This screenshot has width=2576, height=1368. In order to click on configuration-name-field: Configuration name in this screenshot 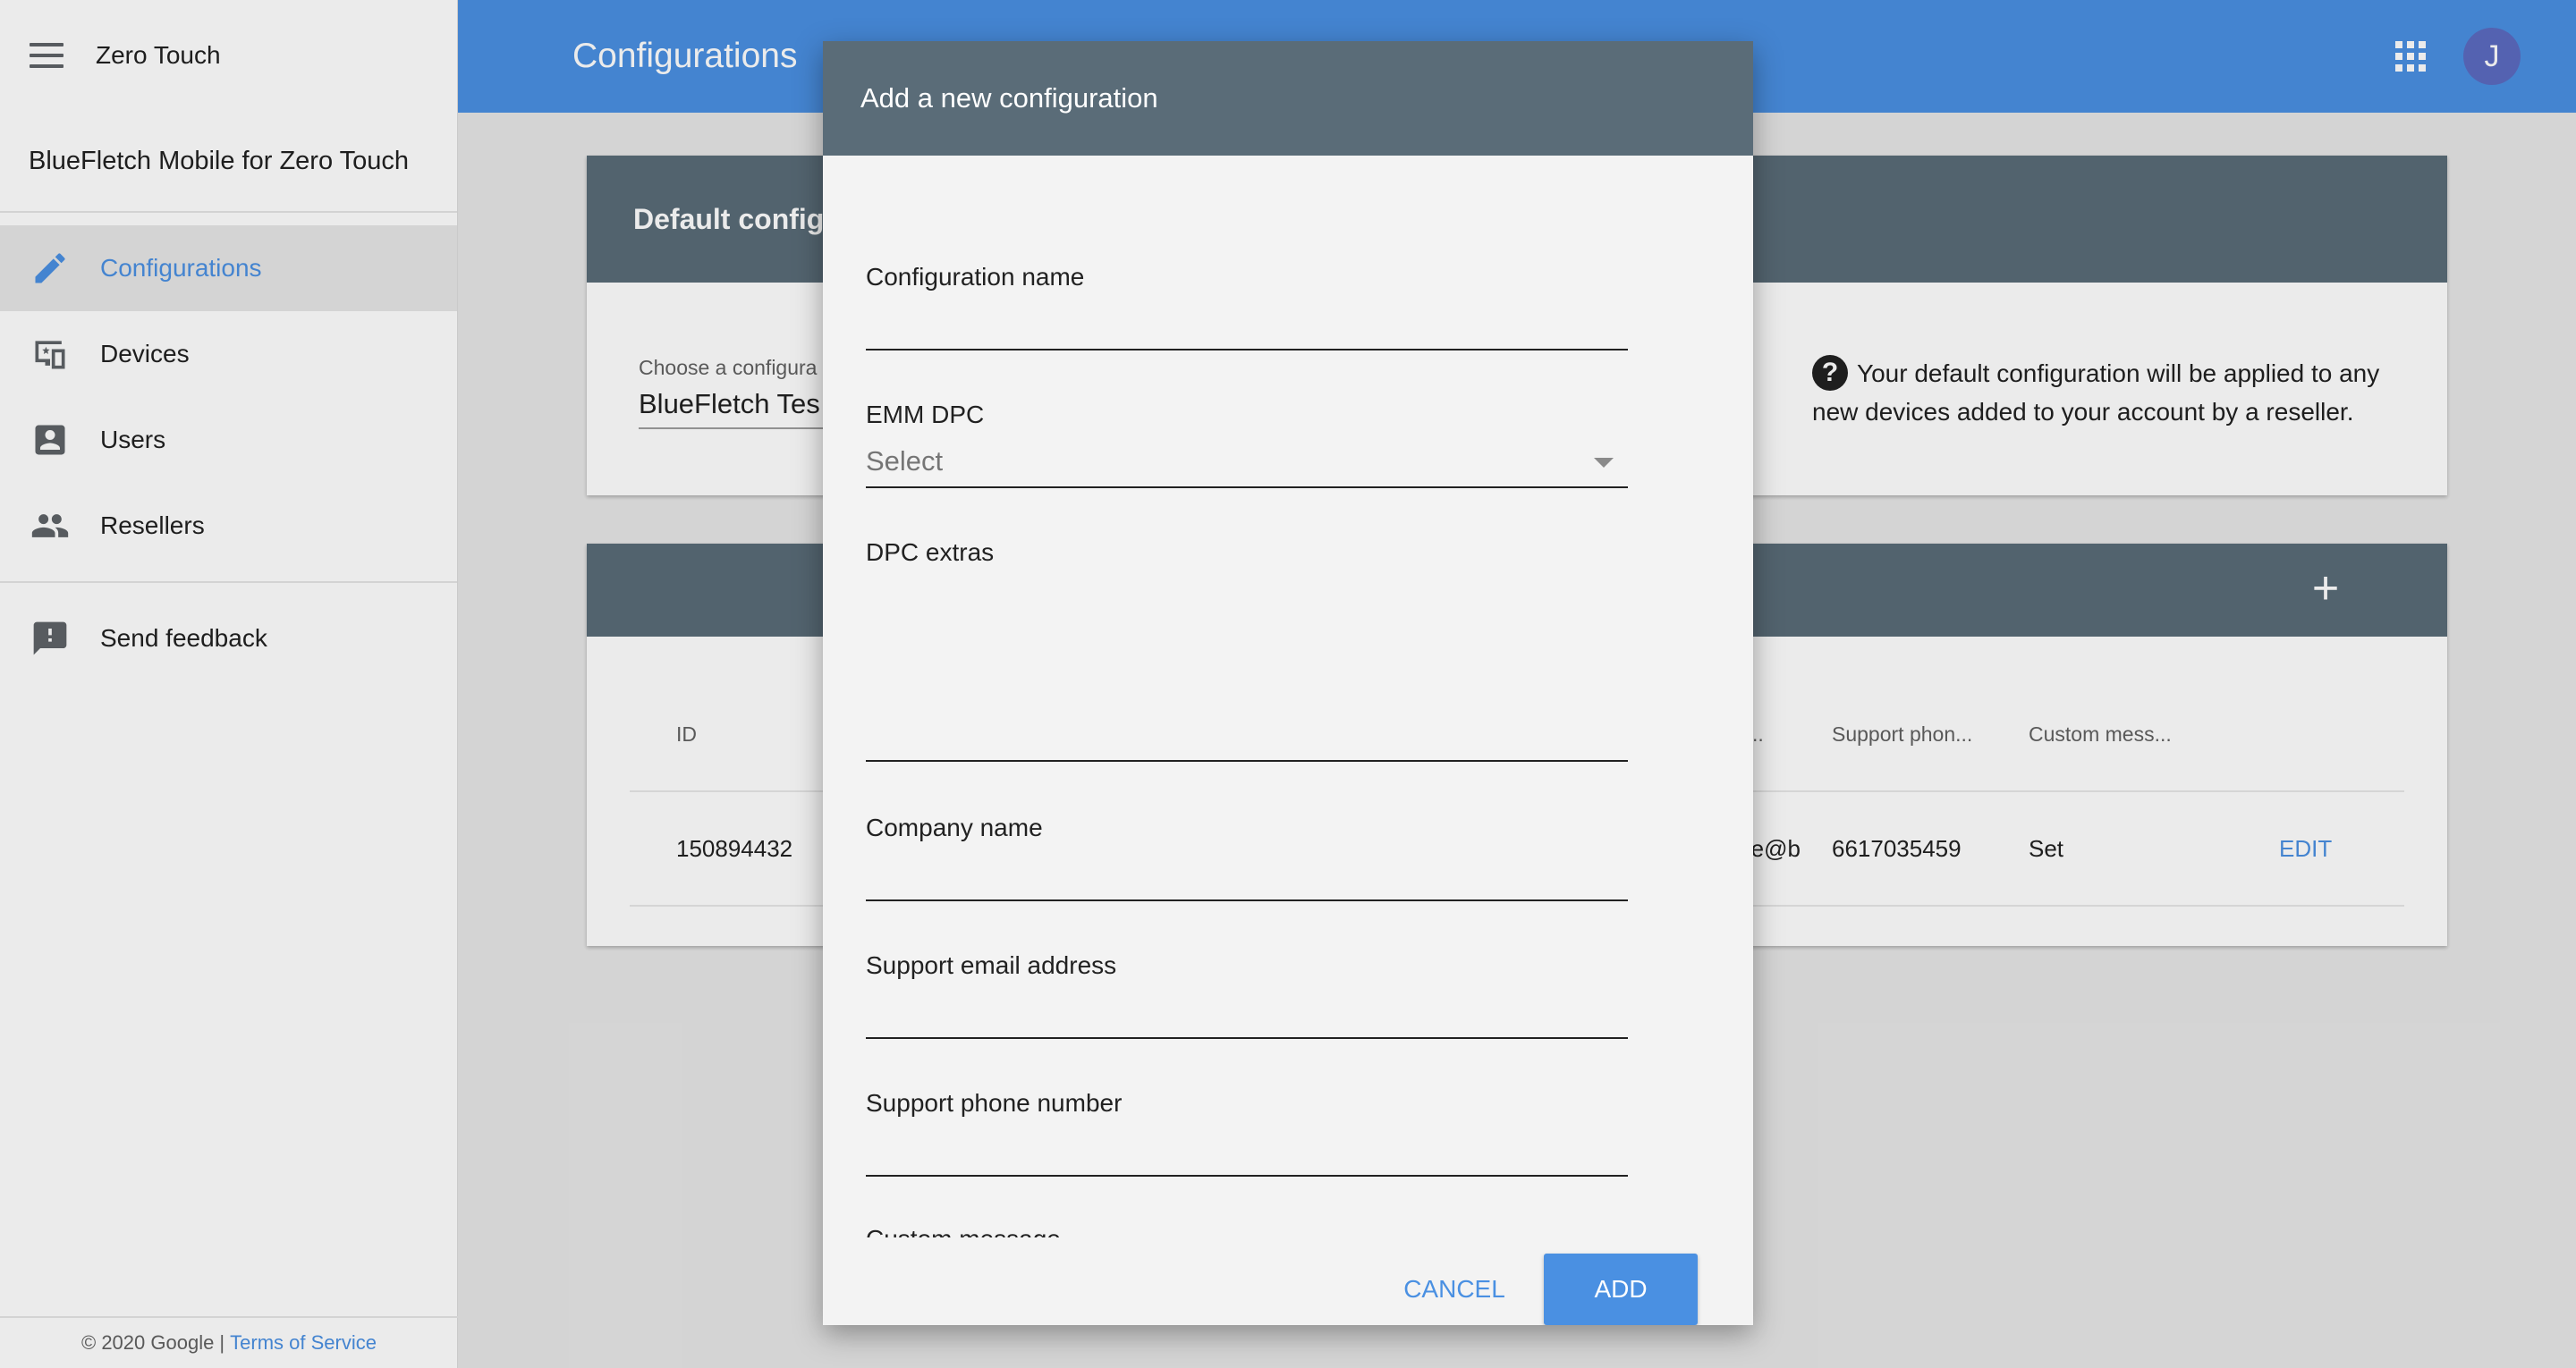, I will do `click(1247, 312)`.